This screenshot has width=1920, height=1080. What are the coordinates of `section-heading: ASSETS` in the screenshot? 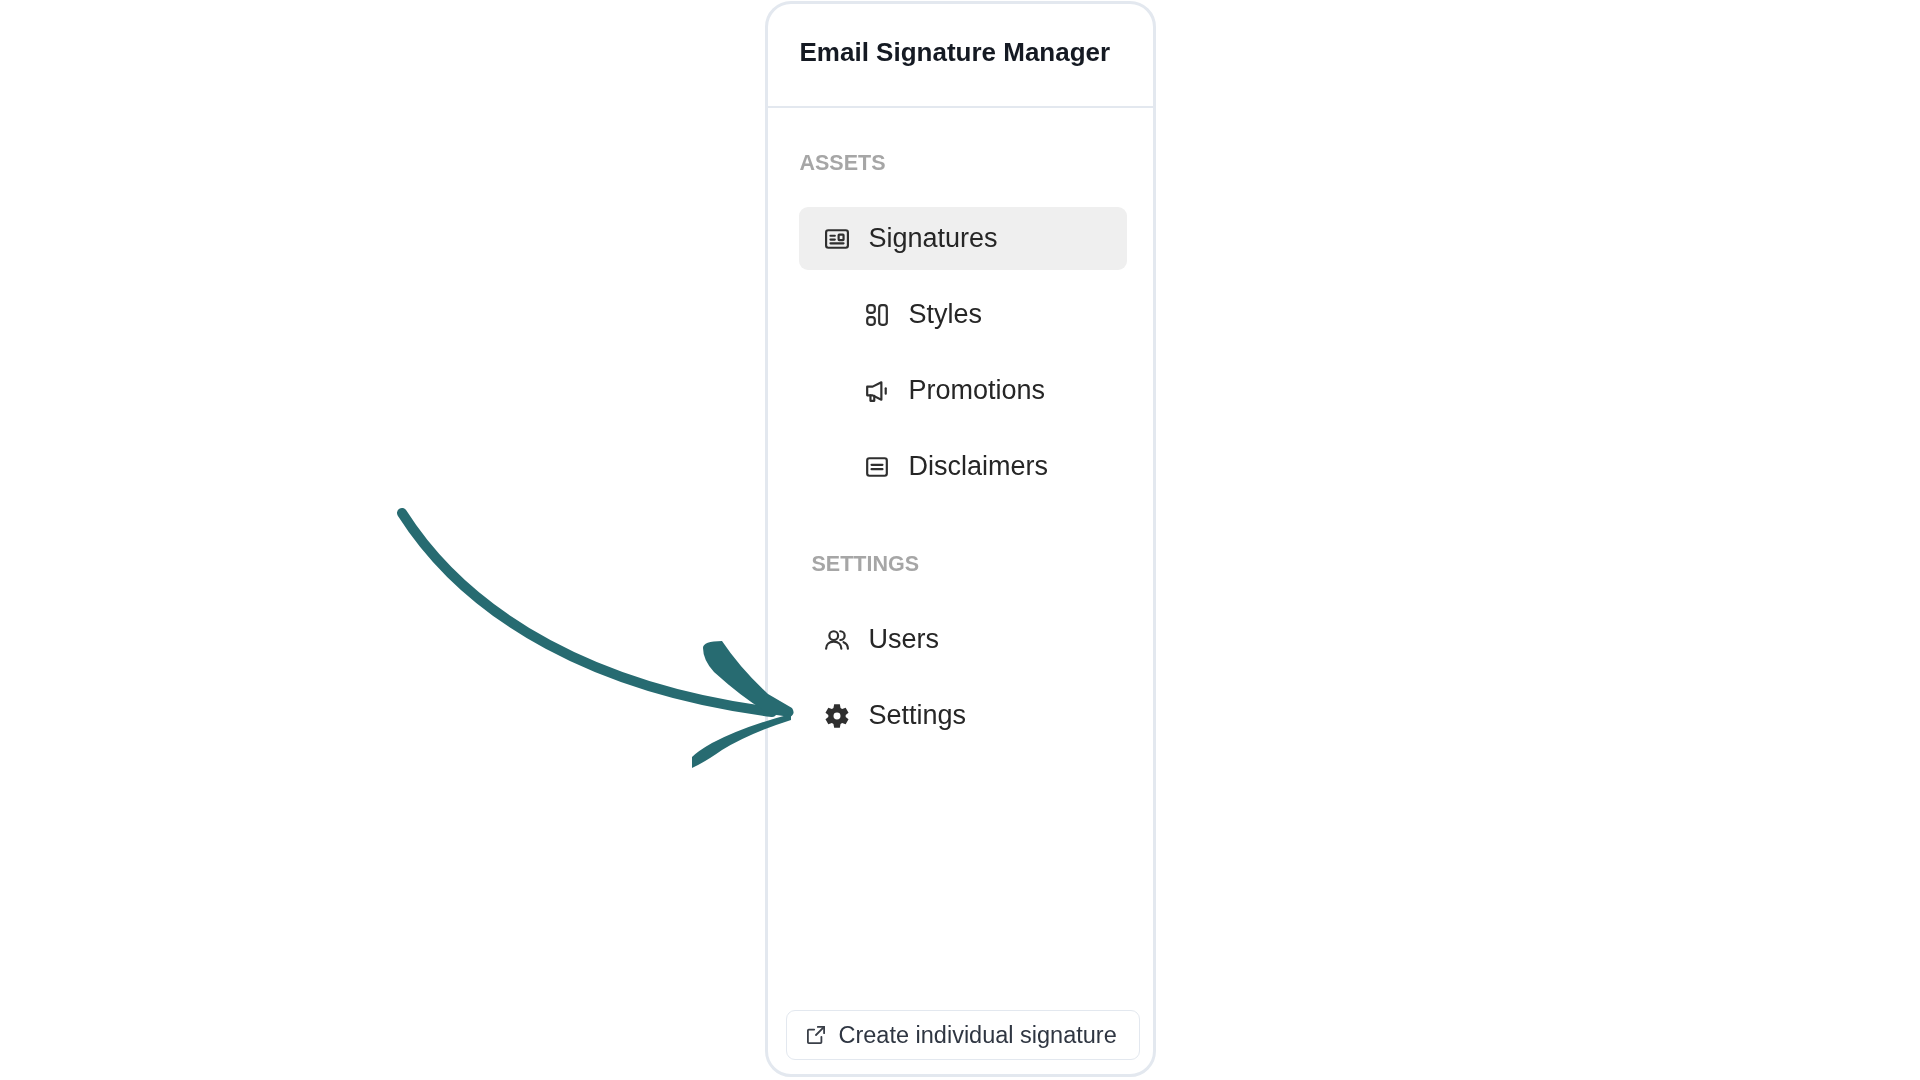 It's located at (842, 163).